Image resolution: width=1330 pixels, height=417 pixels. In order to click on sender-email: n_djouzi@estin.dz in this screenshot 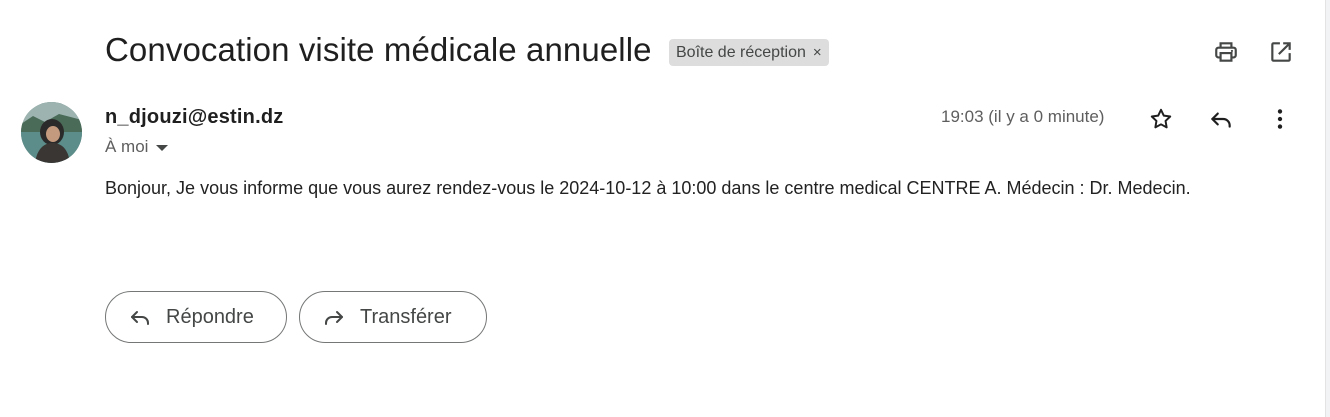, I will do `click(194, 117)`.